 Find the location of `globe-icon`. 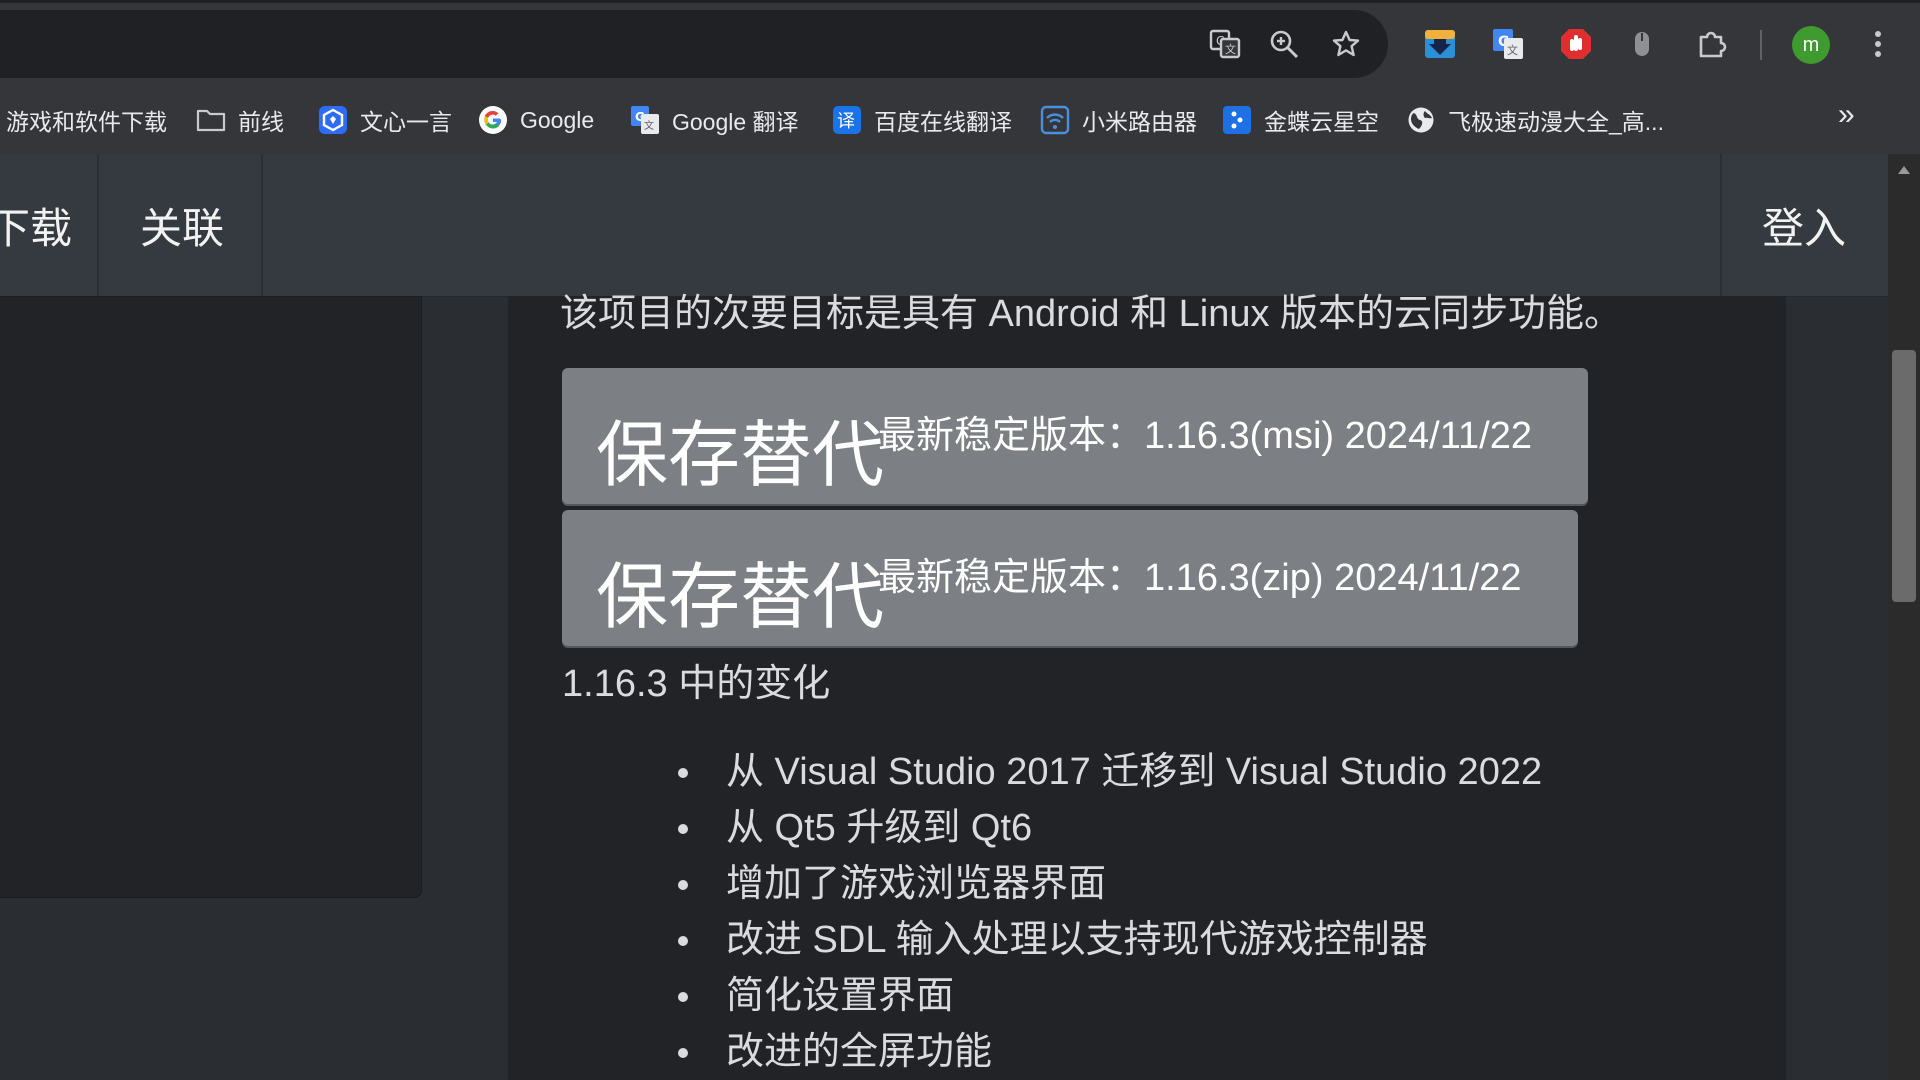

globe-icon is located at coordinates (1421, 120).